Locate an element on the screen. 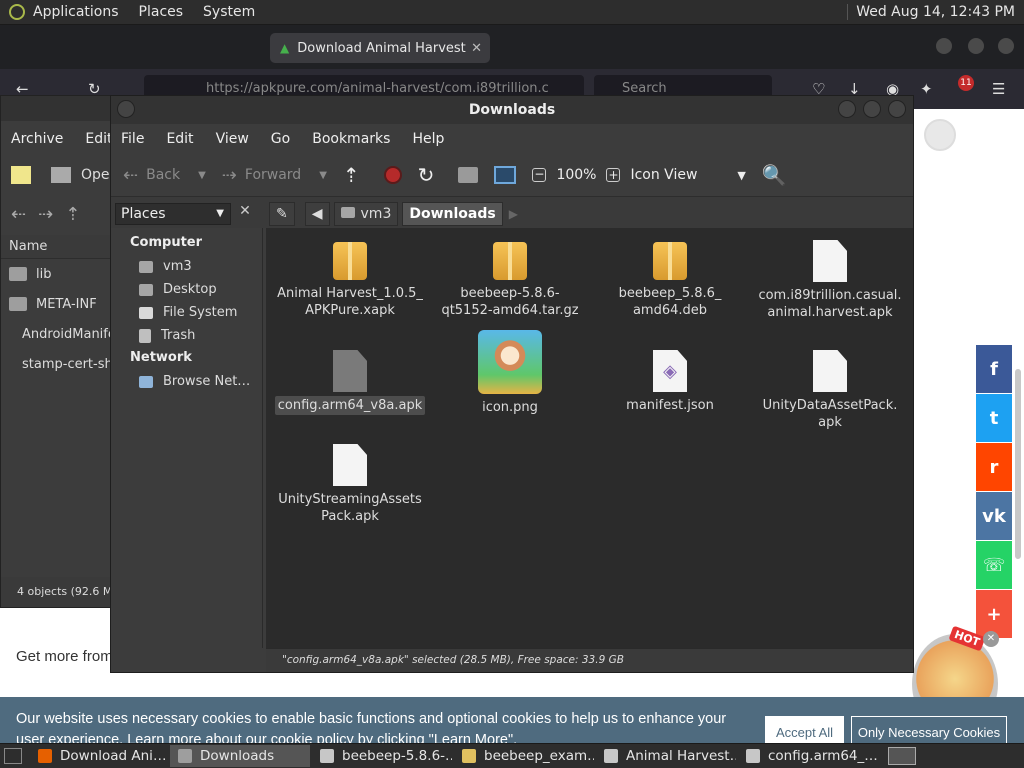  text-editor-icon is located at coordinates (469, 756).